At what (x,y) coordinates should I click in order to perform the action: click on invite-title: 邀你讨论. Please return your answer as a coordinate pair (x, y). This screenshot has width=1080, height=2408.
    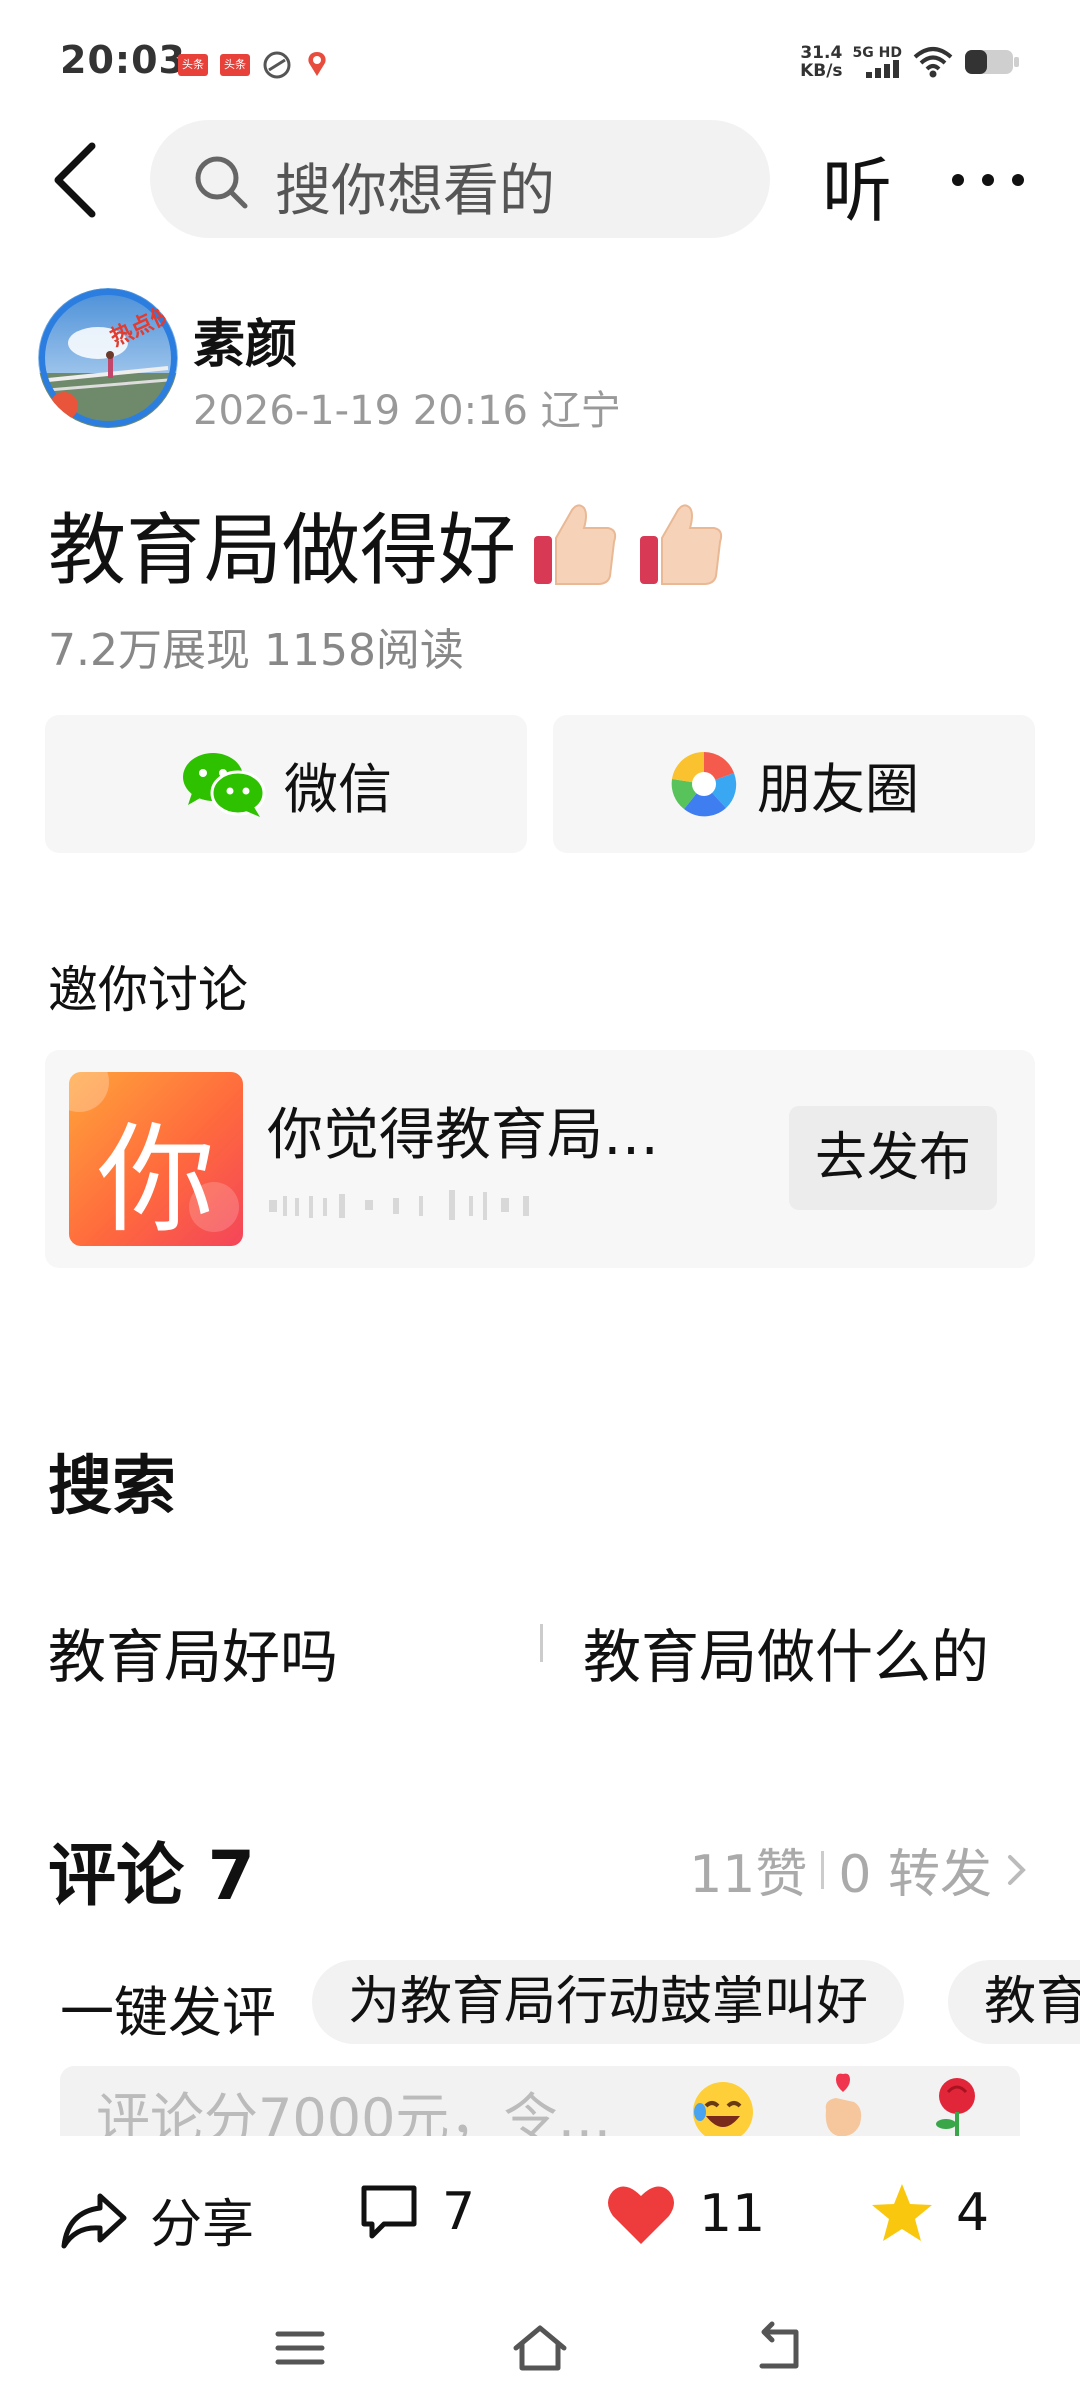
    Looking at the image, I should click on (148, 990).